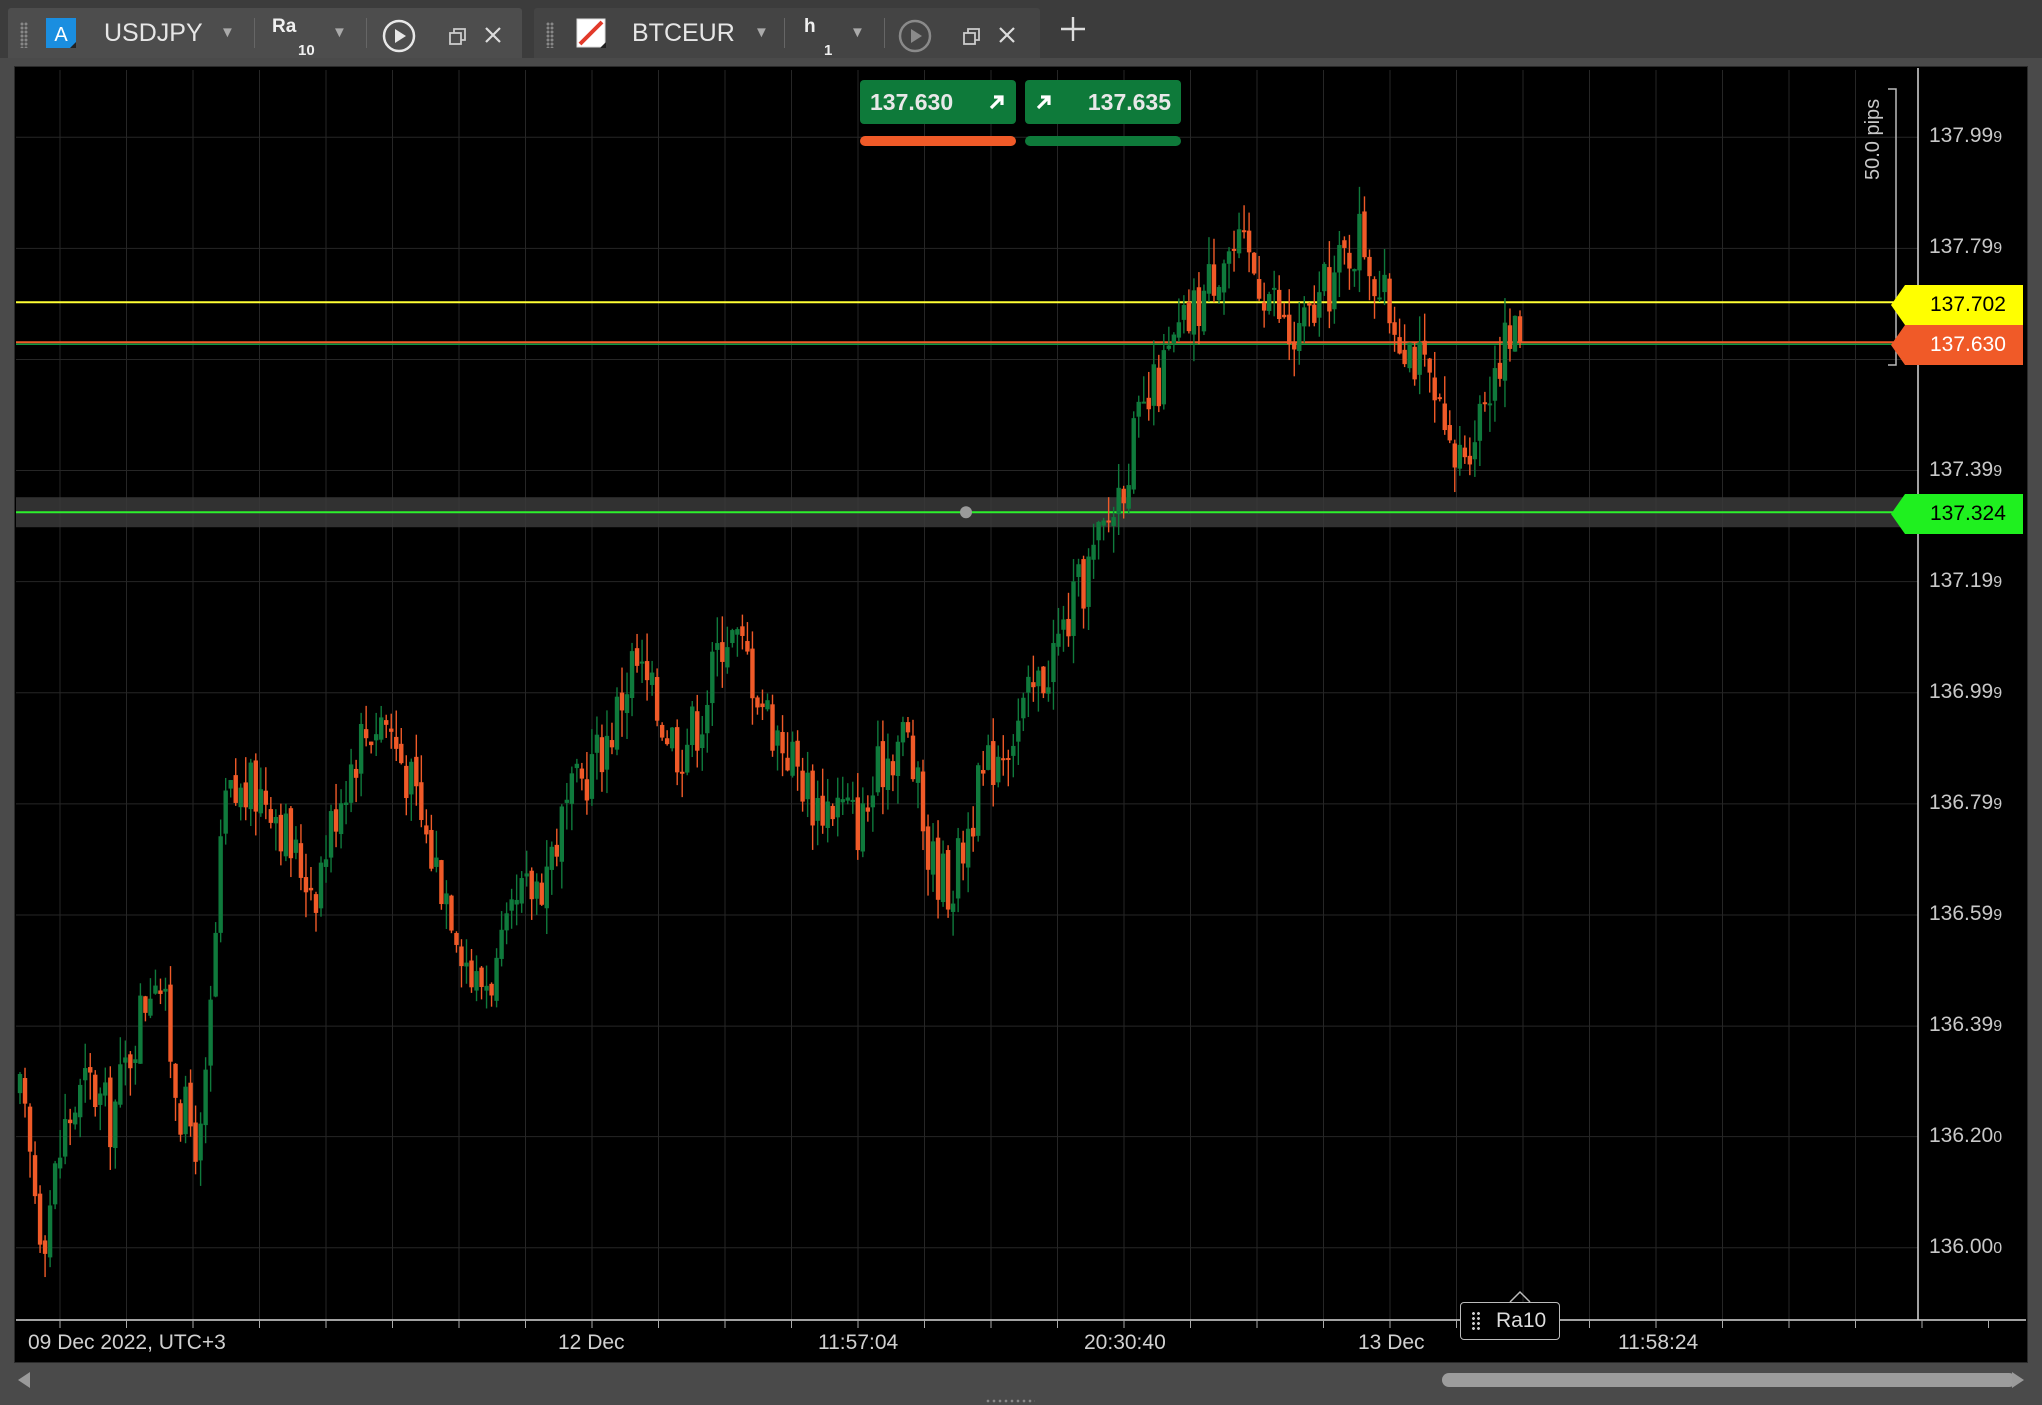  What do you see at coordinates (1103, 102) in the screenshot?
I see `buy-quote-button: 137.635` at bounding box center [1103, 102].